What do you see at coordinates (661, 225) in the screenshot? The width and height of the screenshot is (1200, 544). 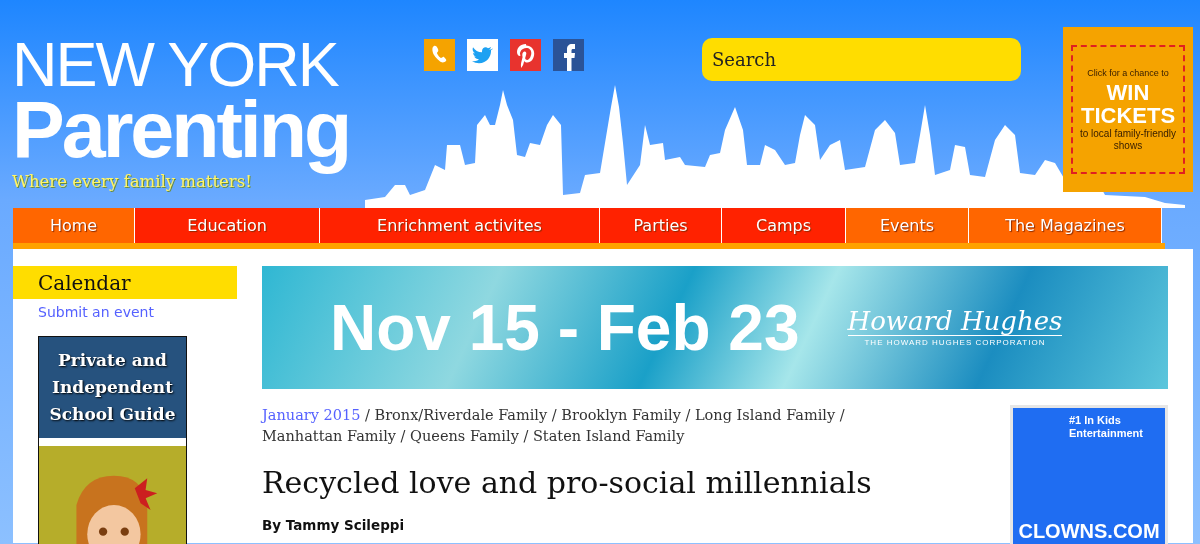 I see `nav-tab: Parties` at bounding box center [661, 225].